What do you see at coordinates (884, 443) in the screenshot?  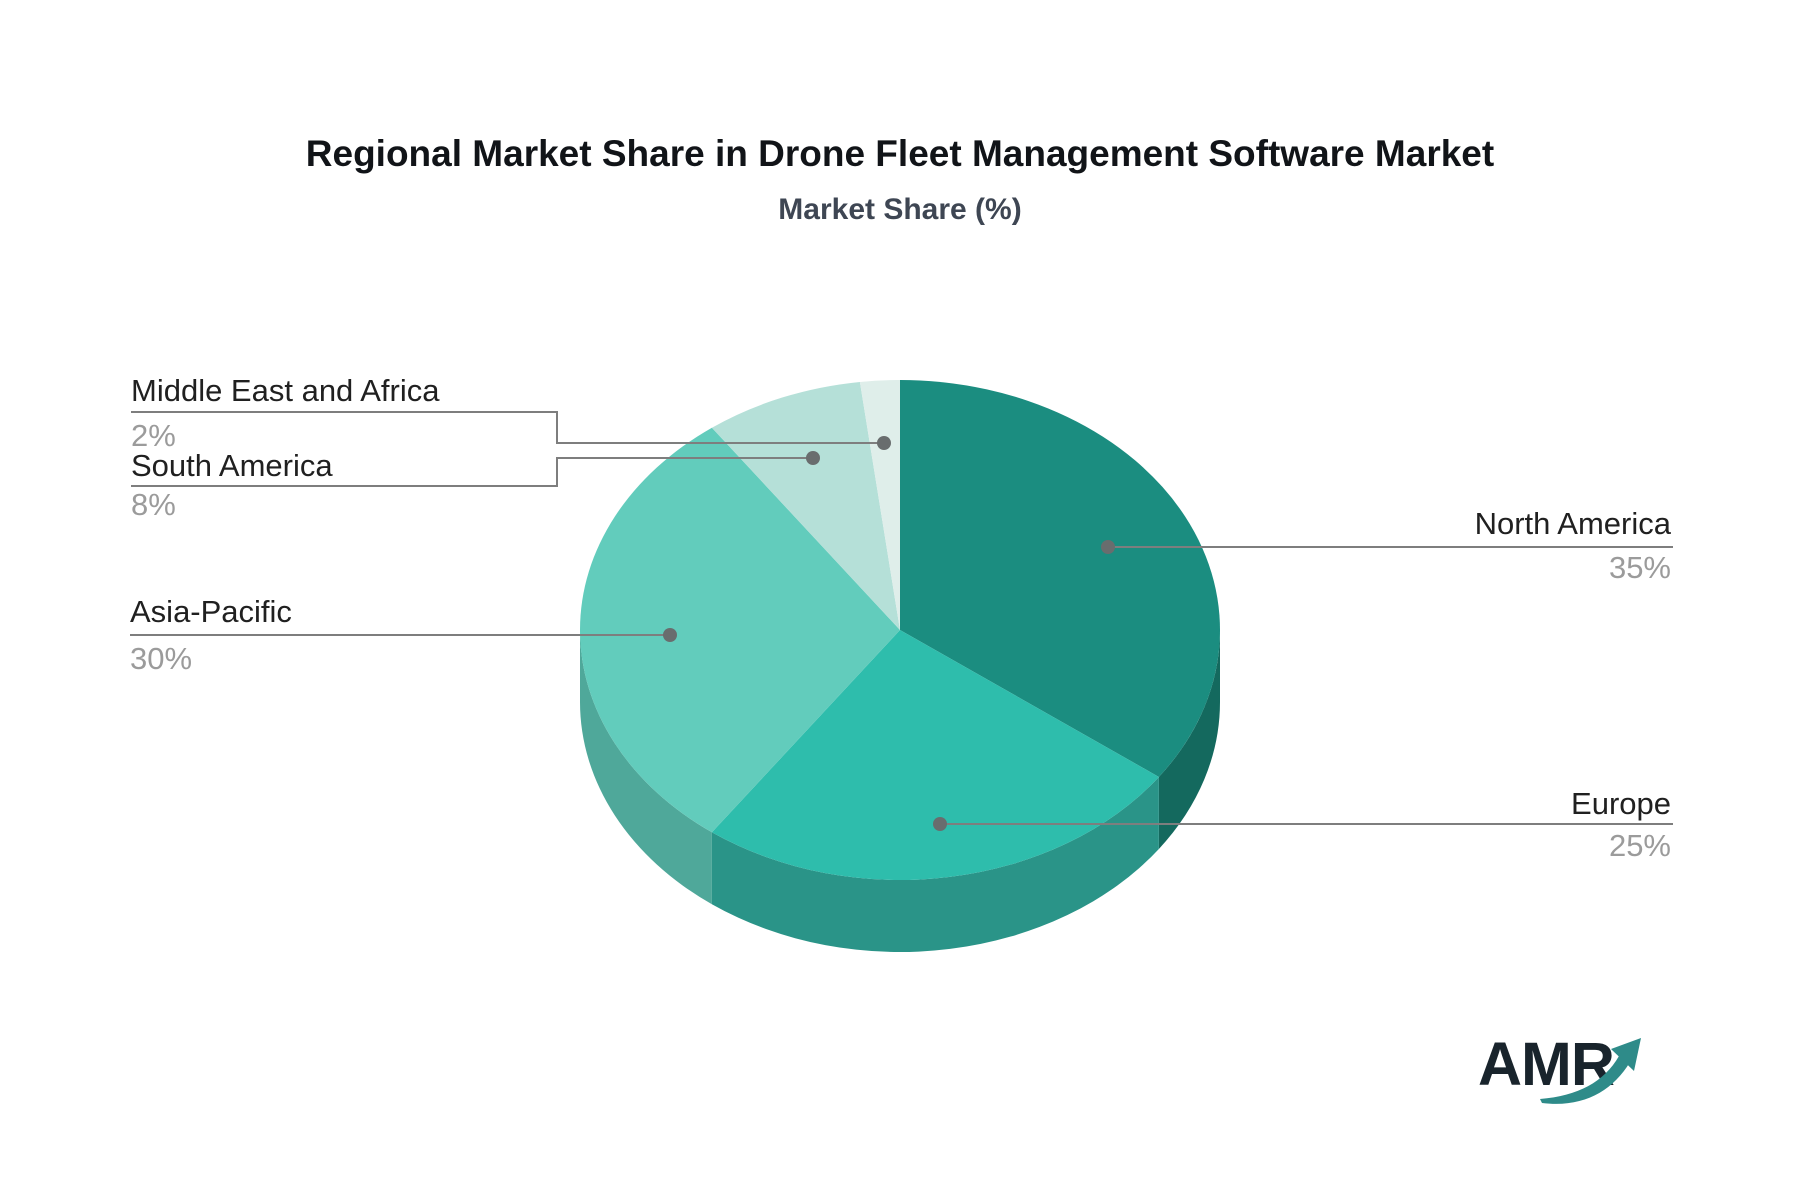 I see `leader-dot-middle-east-and-africa` at bounding box center [884, 443].